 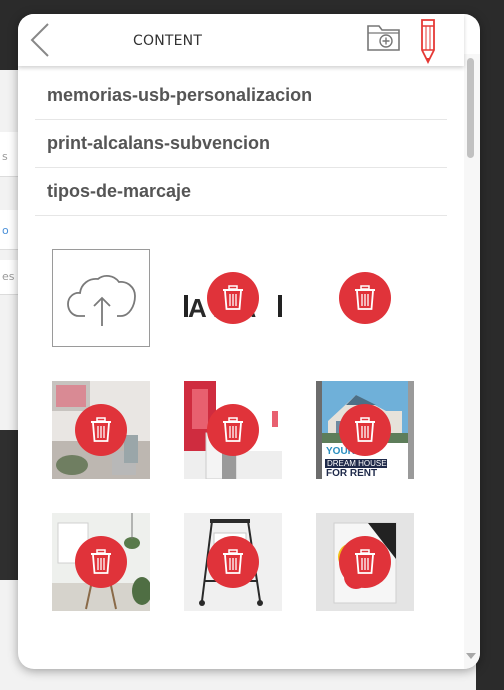 I want to click on poster-text: FOR RENT, so click(x=352, y=473).